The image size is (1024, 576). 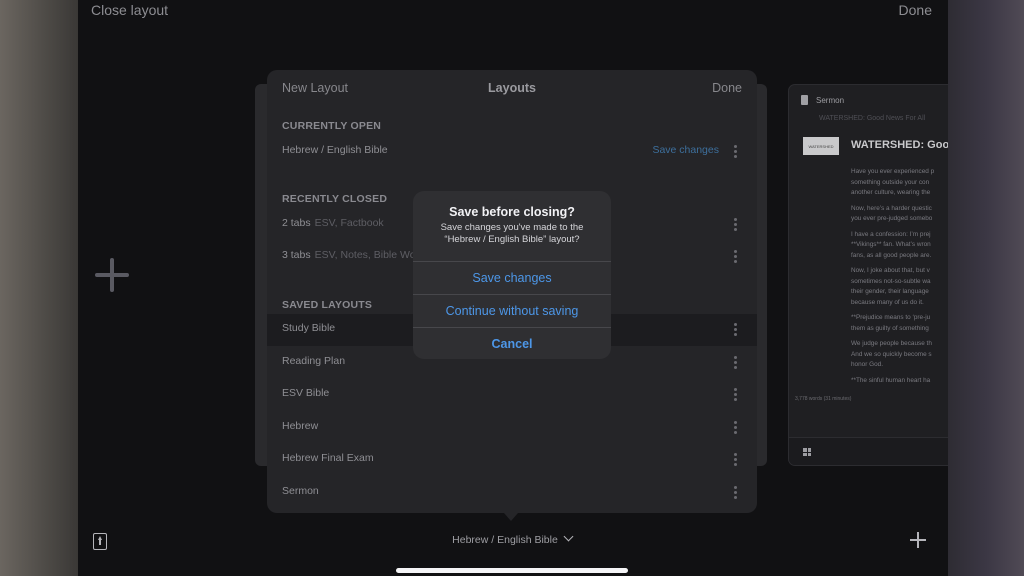 What do you see at coordinates (511, 517) in the screenshot?
I see `panel-pointer` at bounding box center [511, 517].